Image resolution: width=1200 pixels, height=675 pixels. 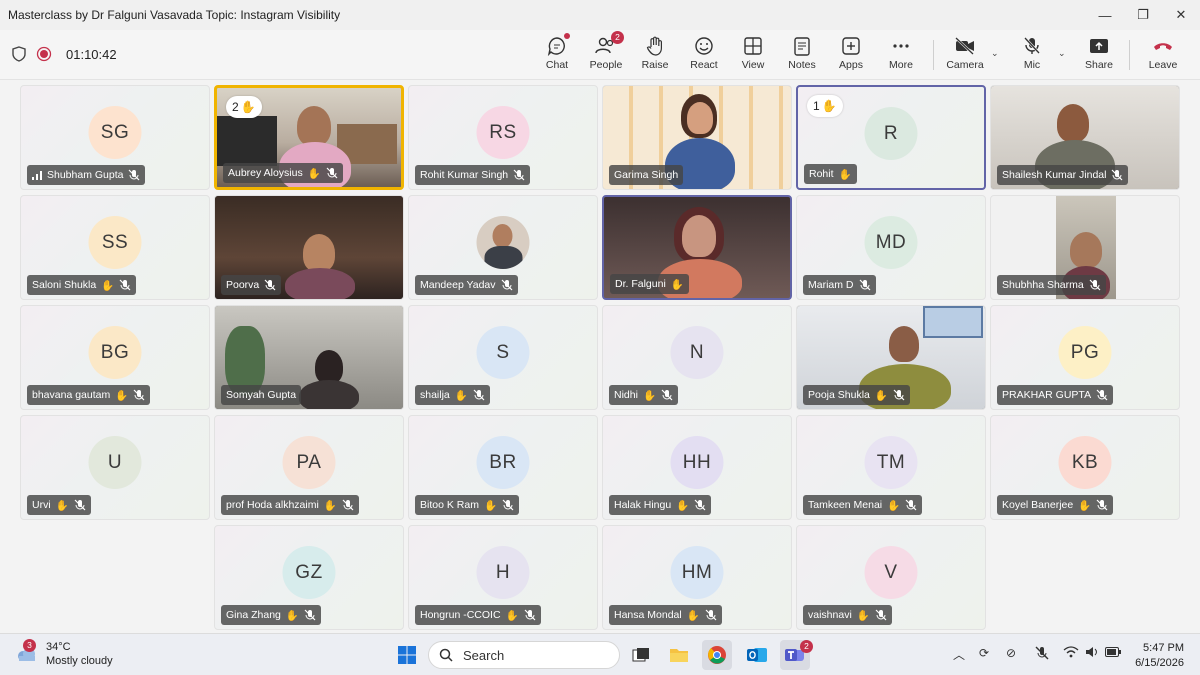 I want to click on participant-tile: Dr. Falguni ✋, so click(x=697, y=247).